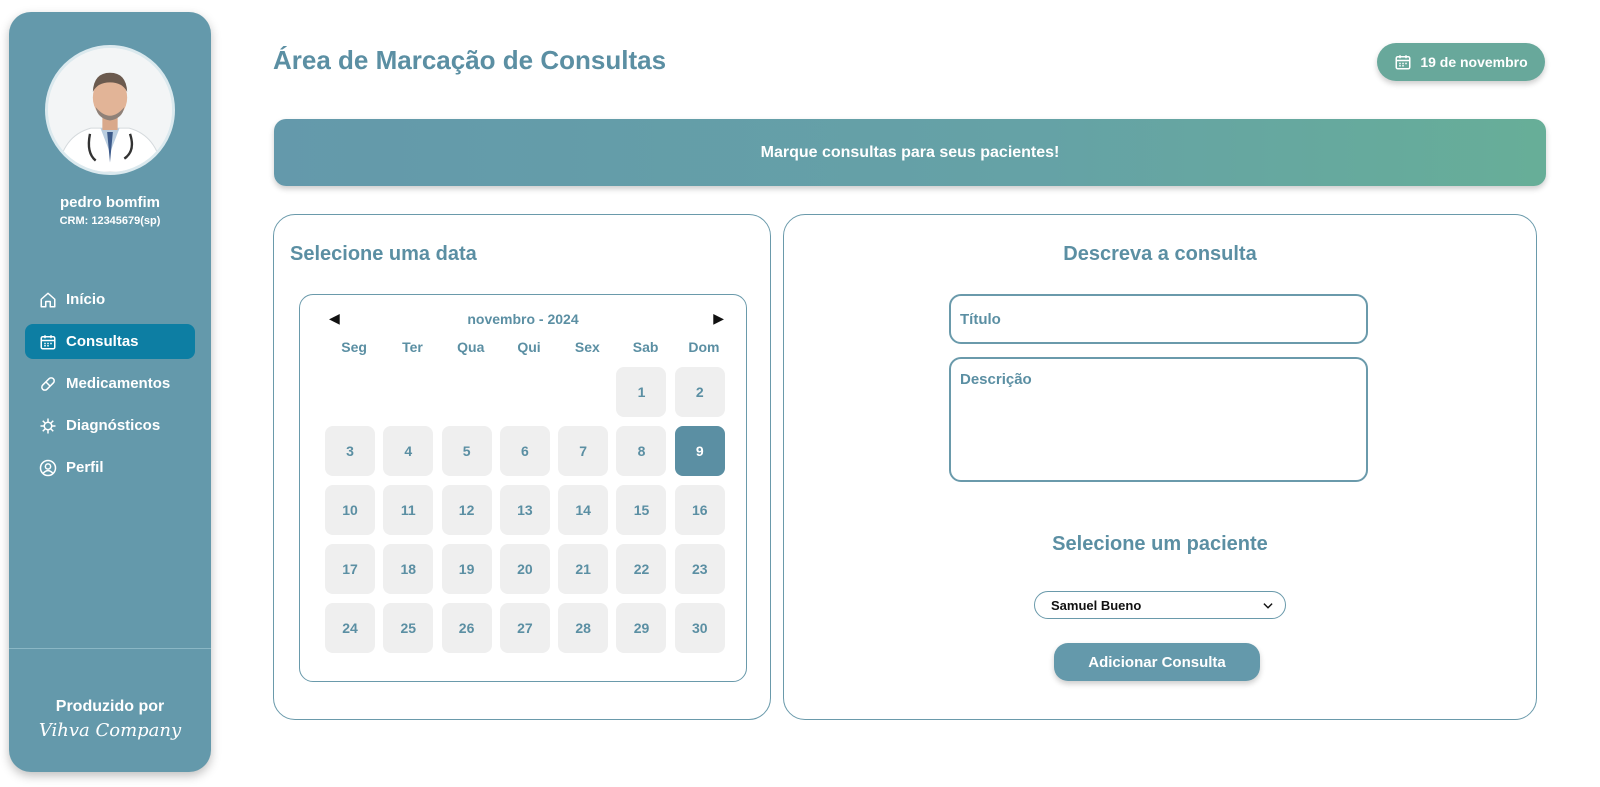  Describe the element at coordinates (641, 451) in the screenshot. I see `calendar-day: 8` at that location.